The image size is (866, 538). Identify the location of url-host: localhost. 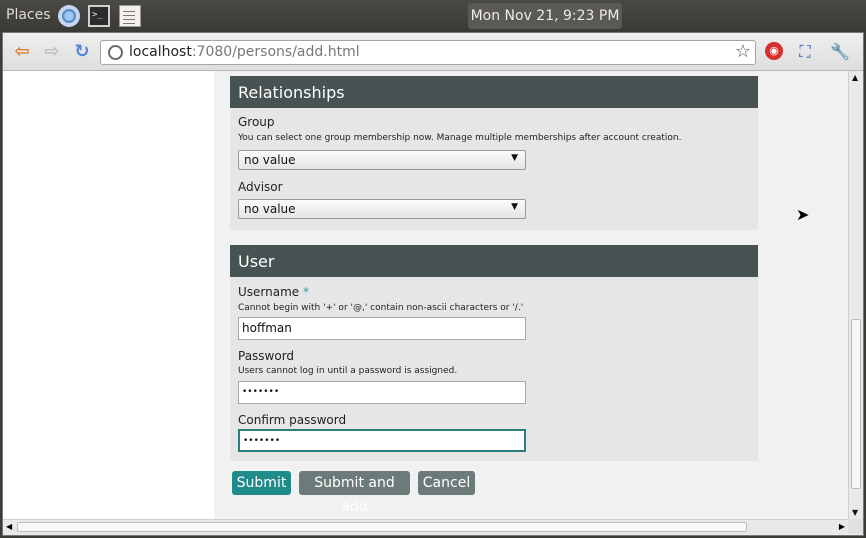
(160, 52).